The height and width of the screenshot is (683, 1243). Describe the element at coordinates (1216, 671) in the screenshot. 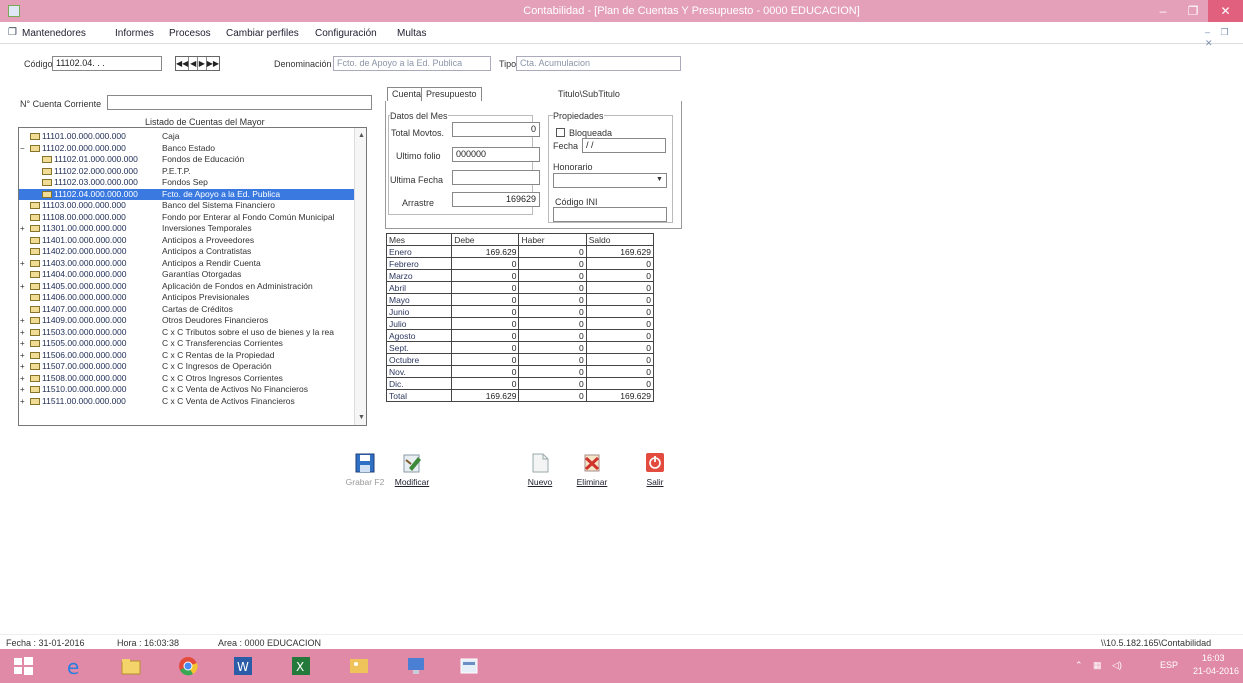

I see `clock-date: 21-04-2016` at that location.